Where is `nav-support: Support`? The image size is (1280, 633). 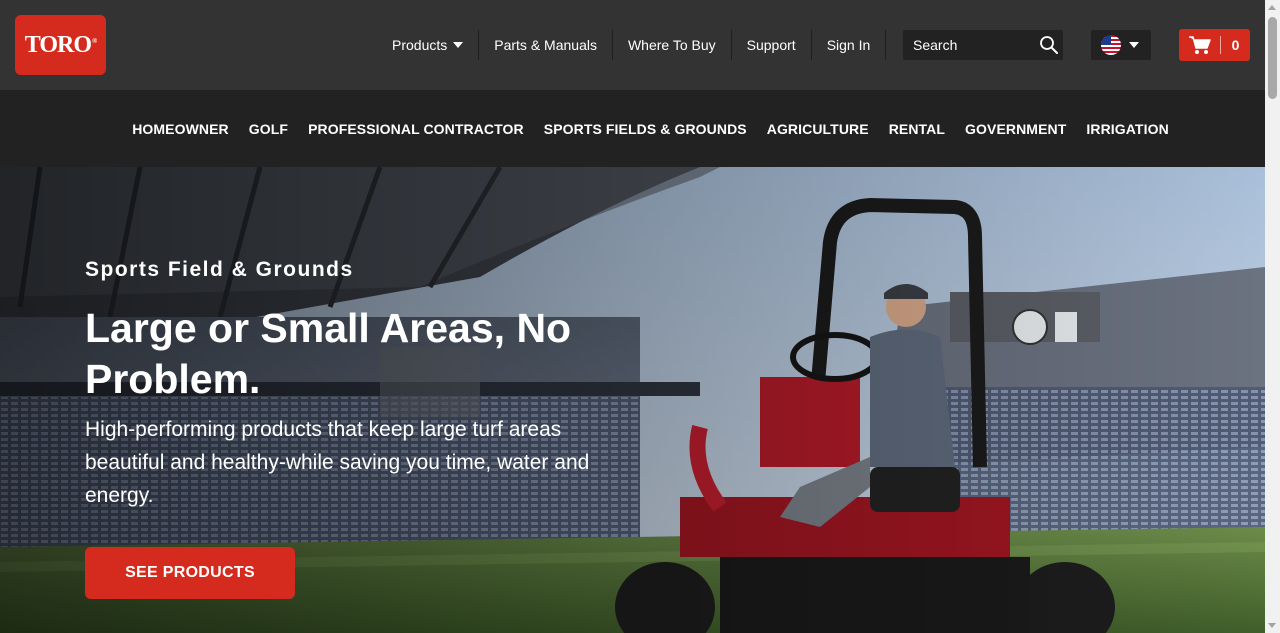 nav-support: Support is located at coordinates (772, 45).